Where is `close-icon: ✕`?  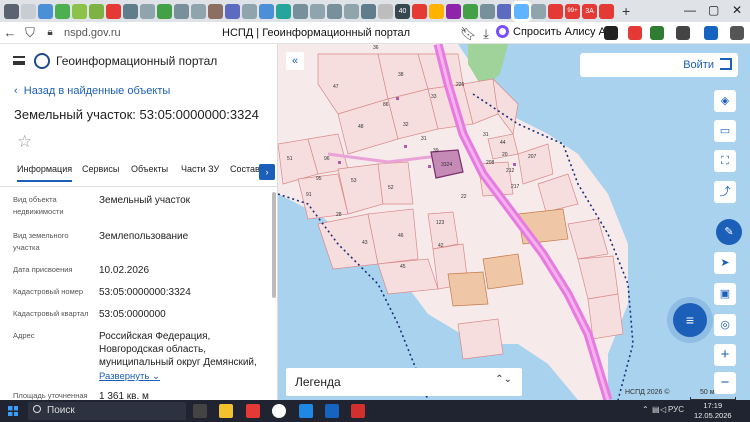 close-icon: ✕ is located at coordinates (737, 10).